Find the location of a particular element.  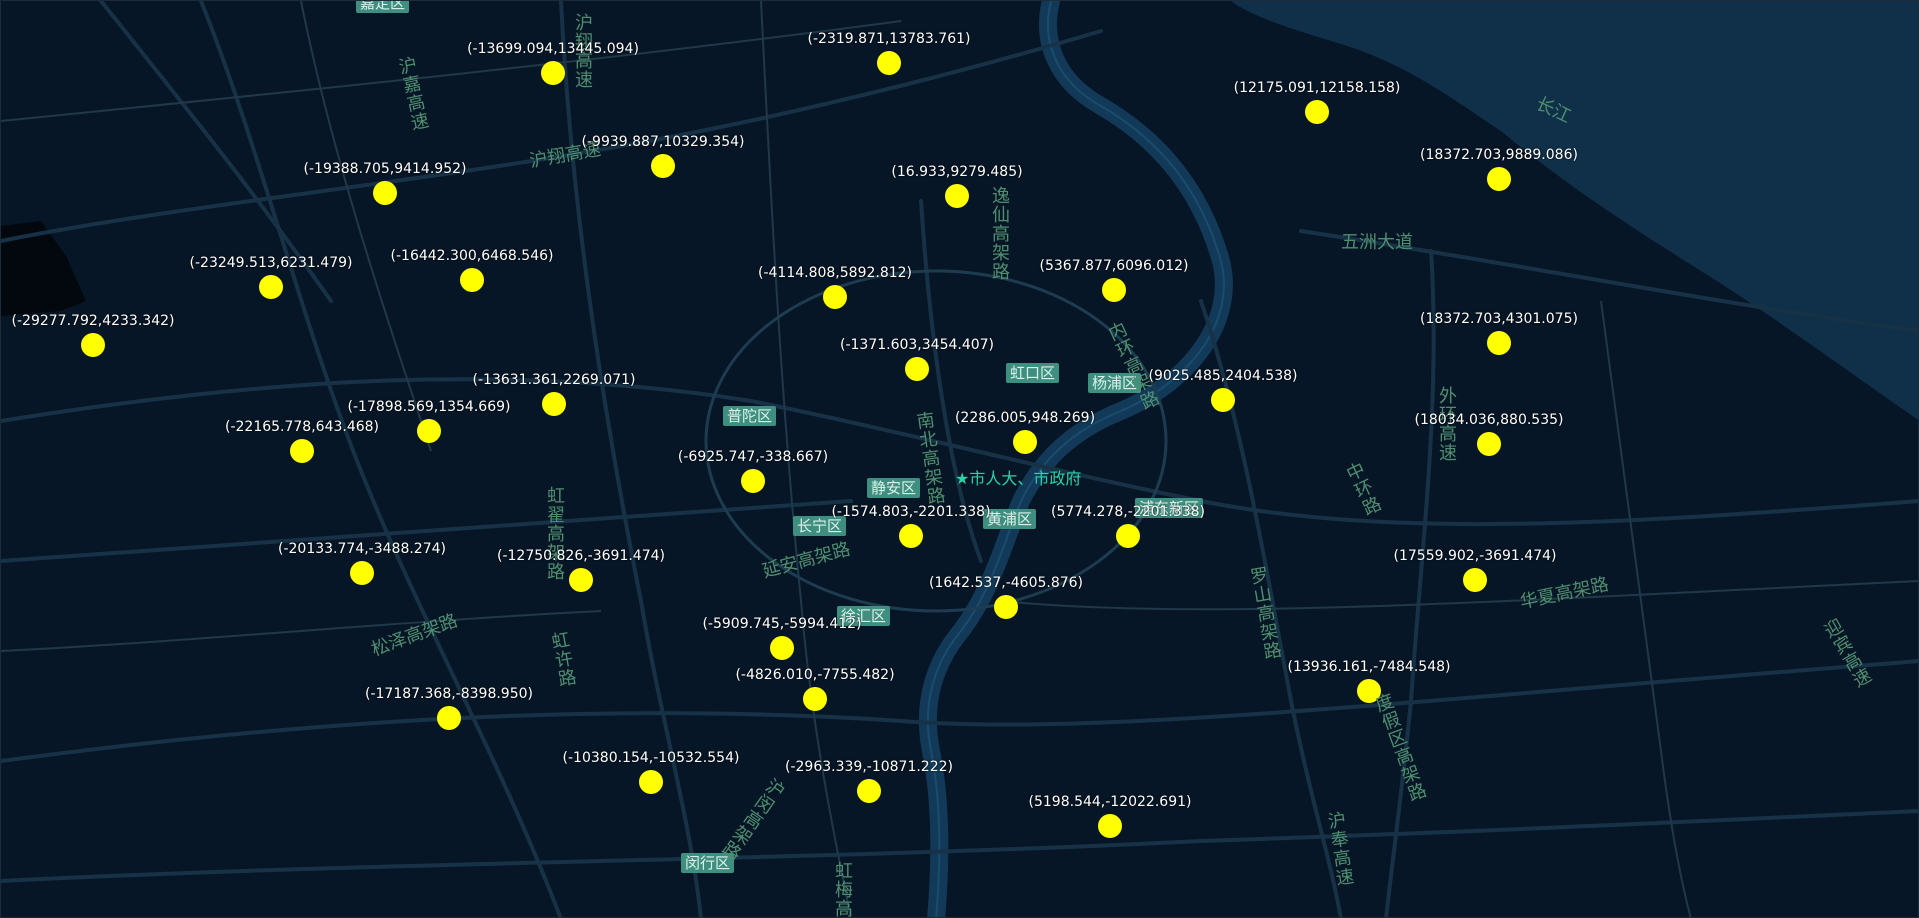

point-coordinate-label: (12175.091,12158.158) is located at coordinates (1317, 88).